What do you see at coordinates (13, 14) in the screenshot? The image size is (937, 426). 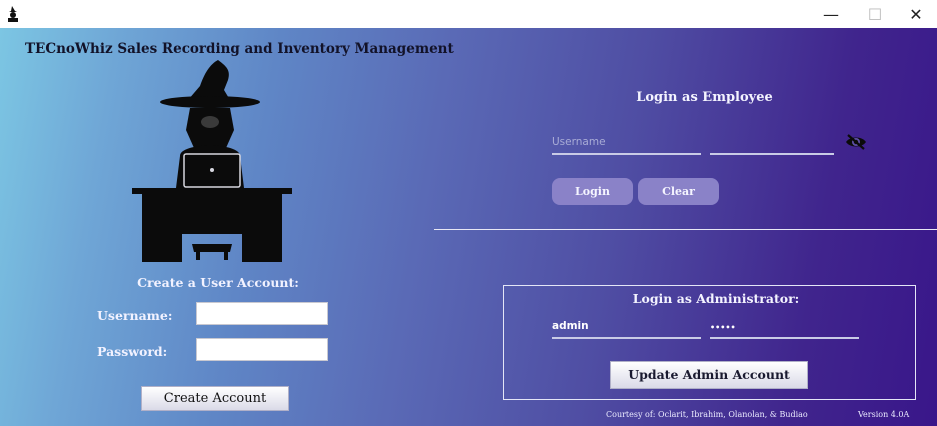 I see `wizard-icon` at bounding box center [13, 14].